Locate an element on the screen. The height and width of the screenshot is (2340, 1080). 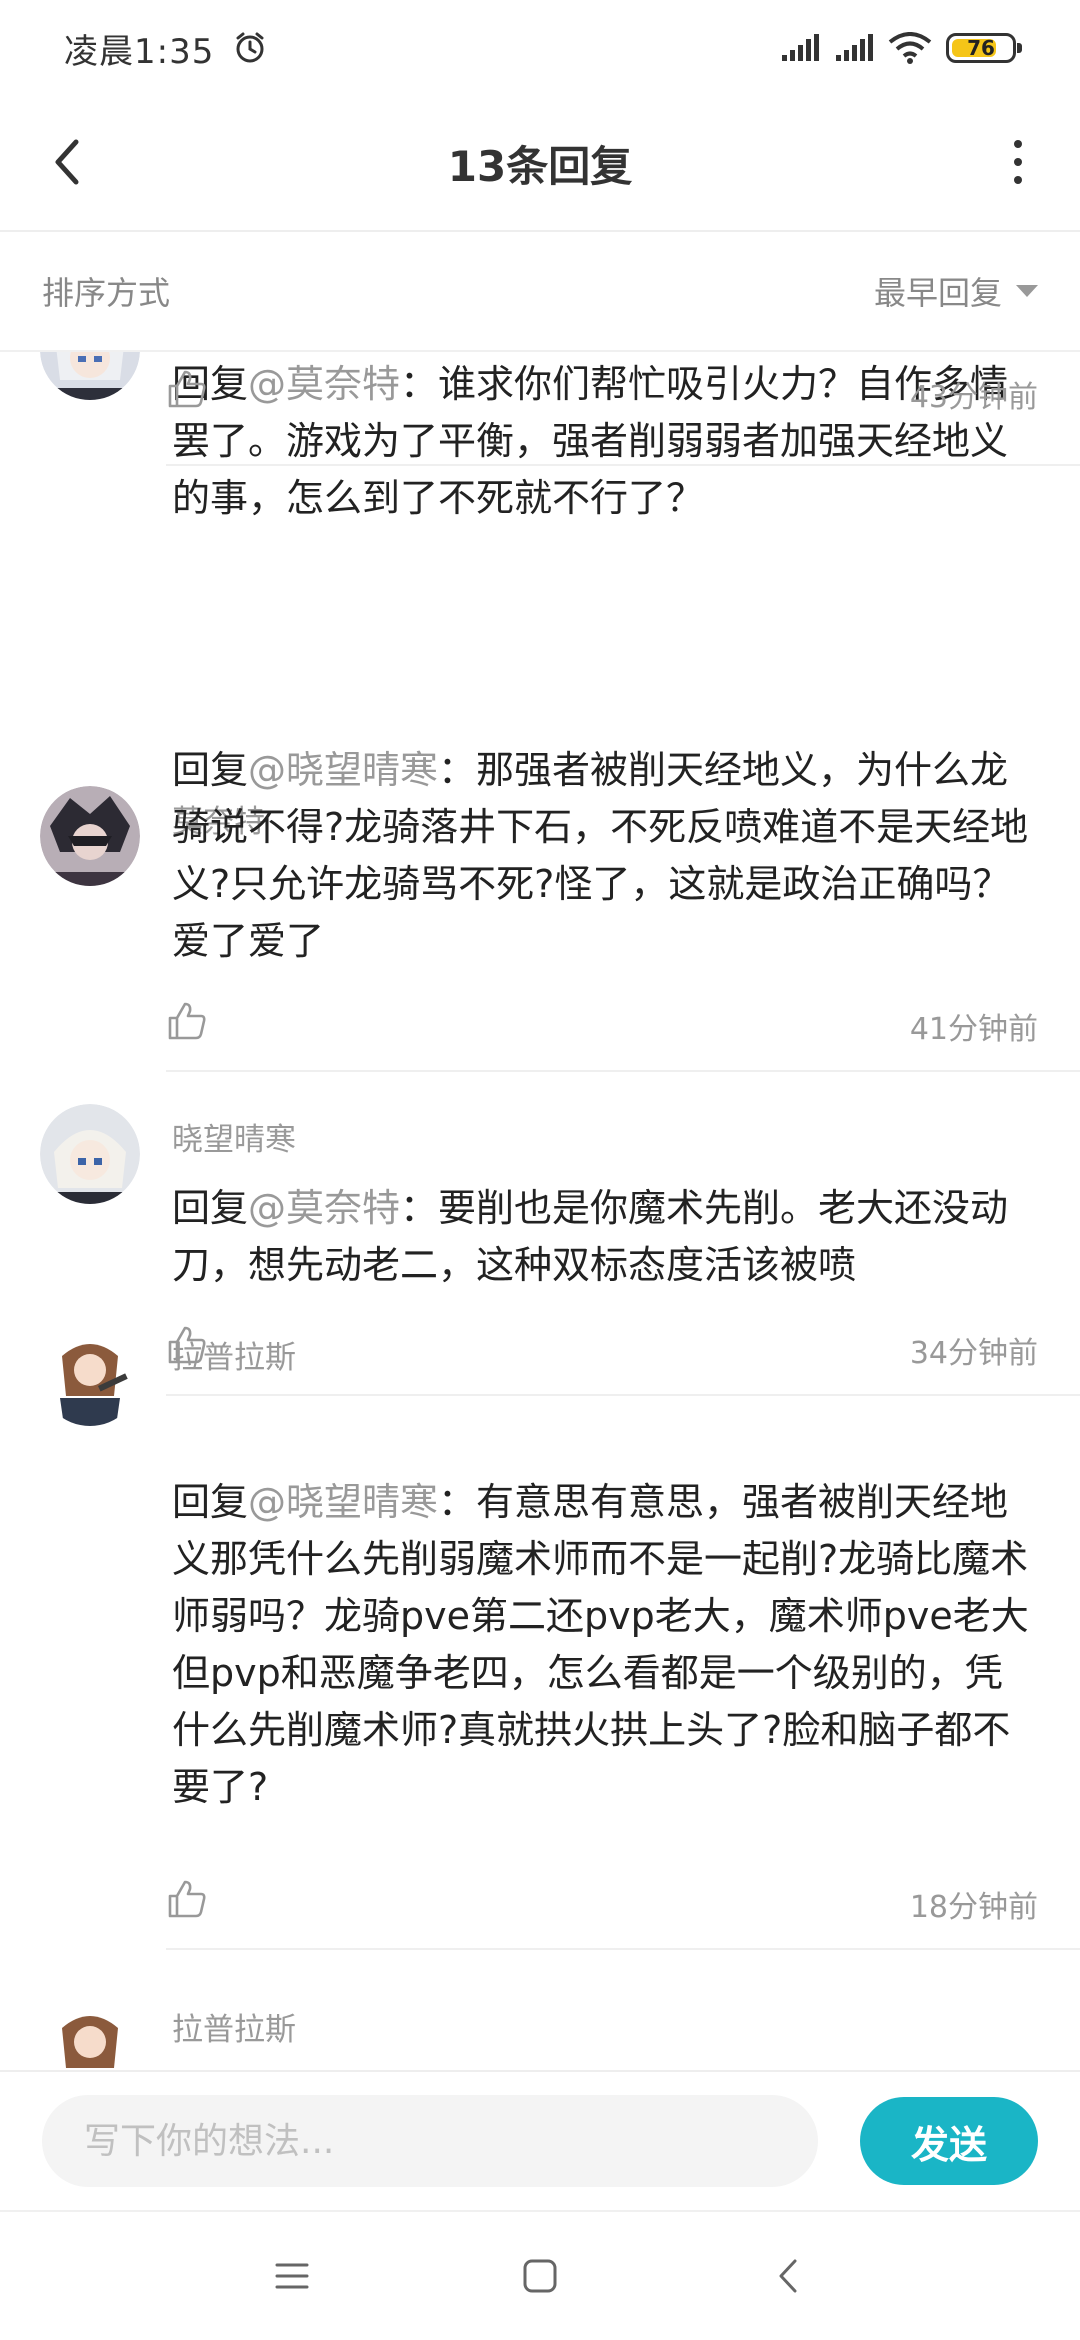
wifi-icon is located at coordinates (910, 48).